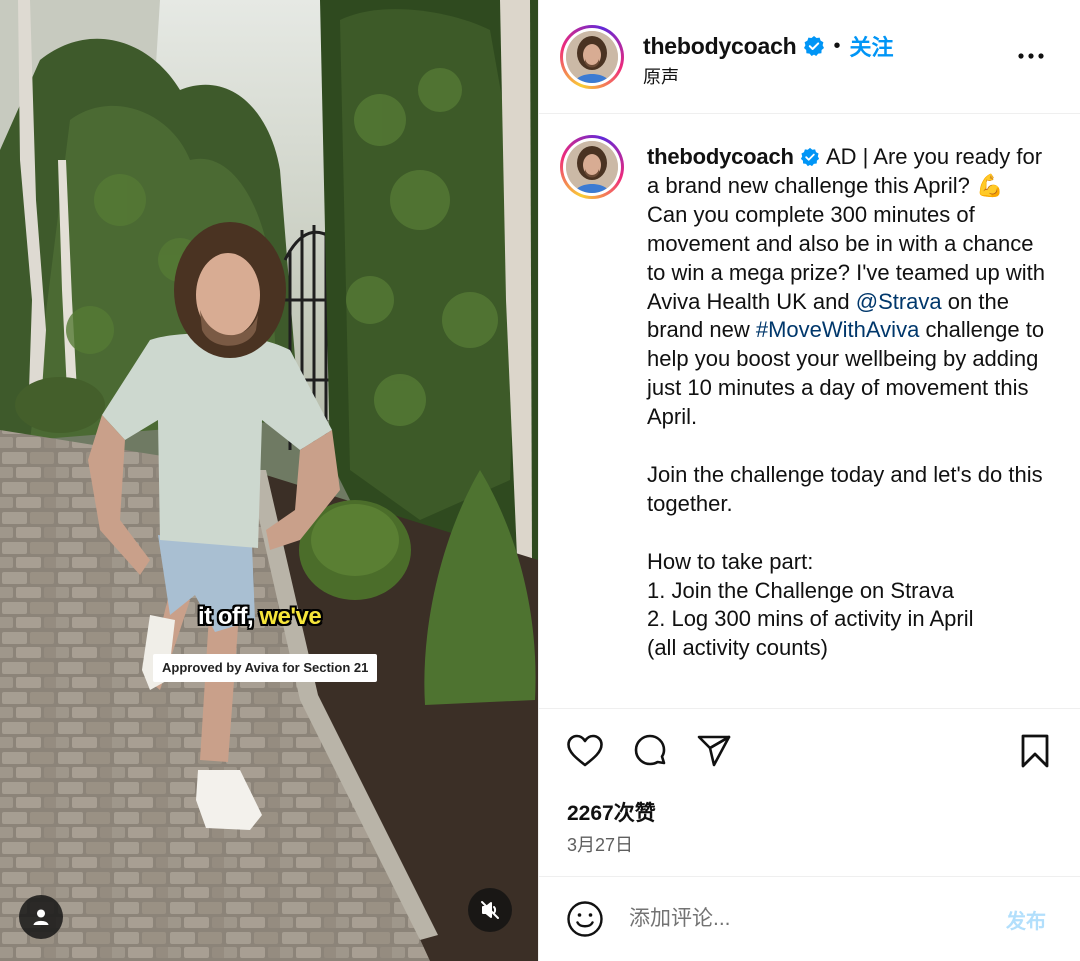  I want to click on like-button, so click(585, 751).